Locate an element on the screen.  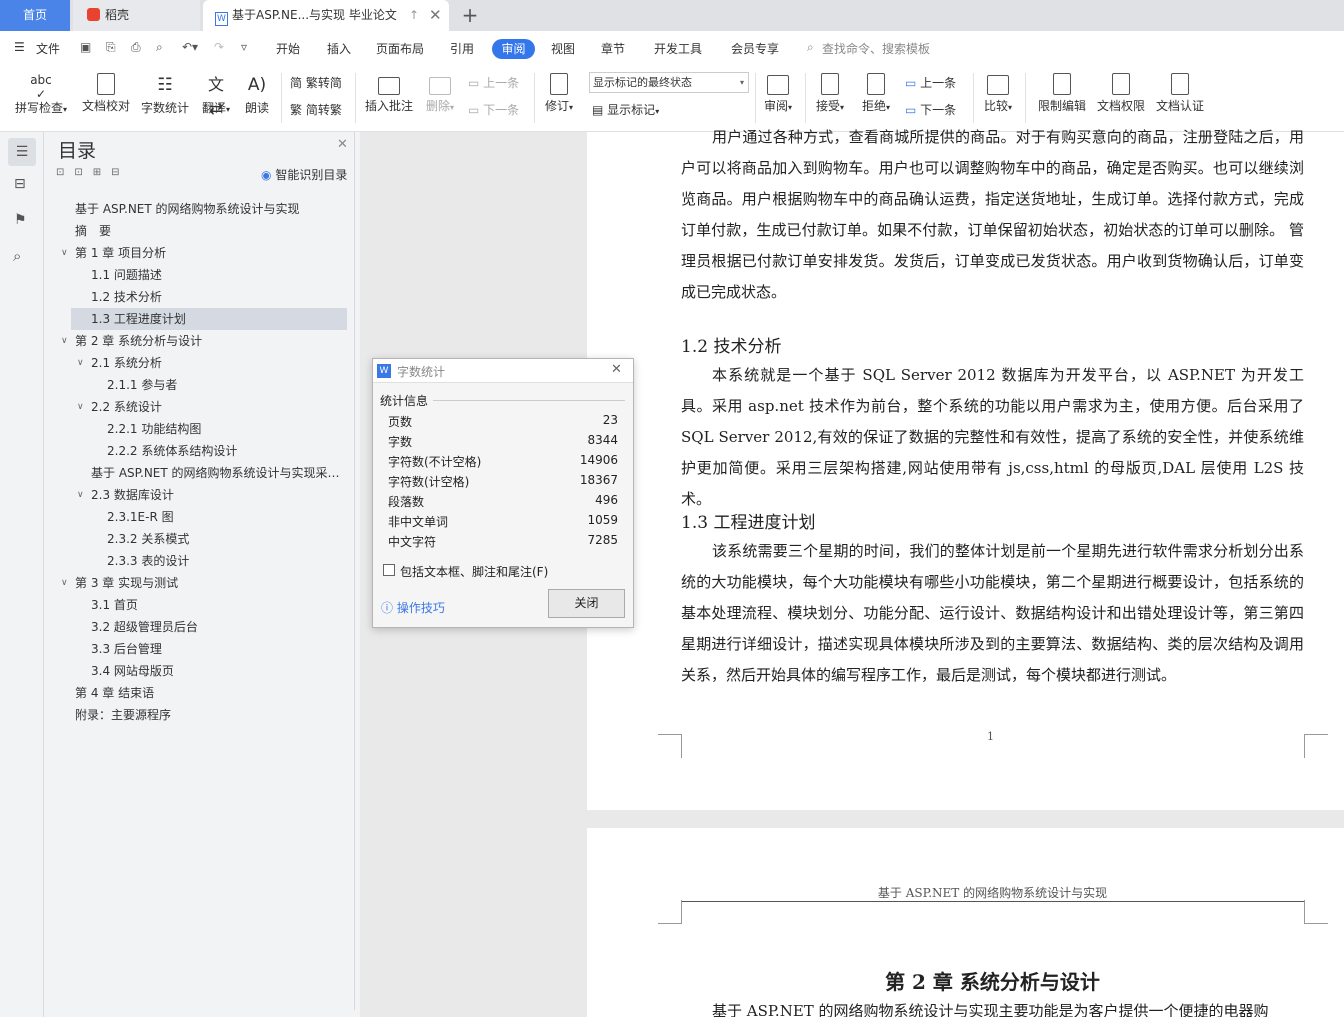
heading-1-3: 1.3 工程进度计划 is located at coordinates (748, 520).